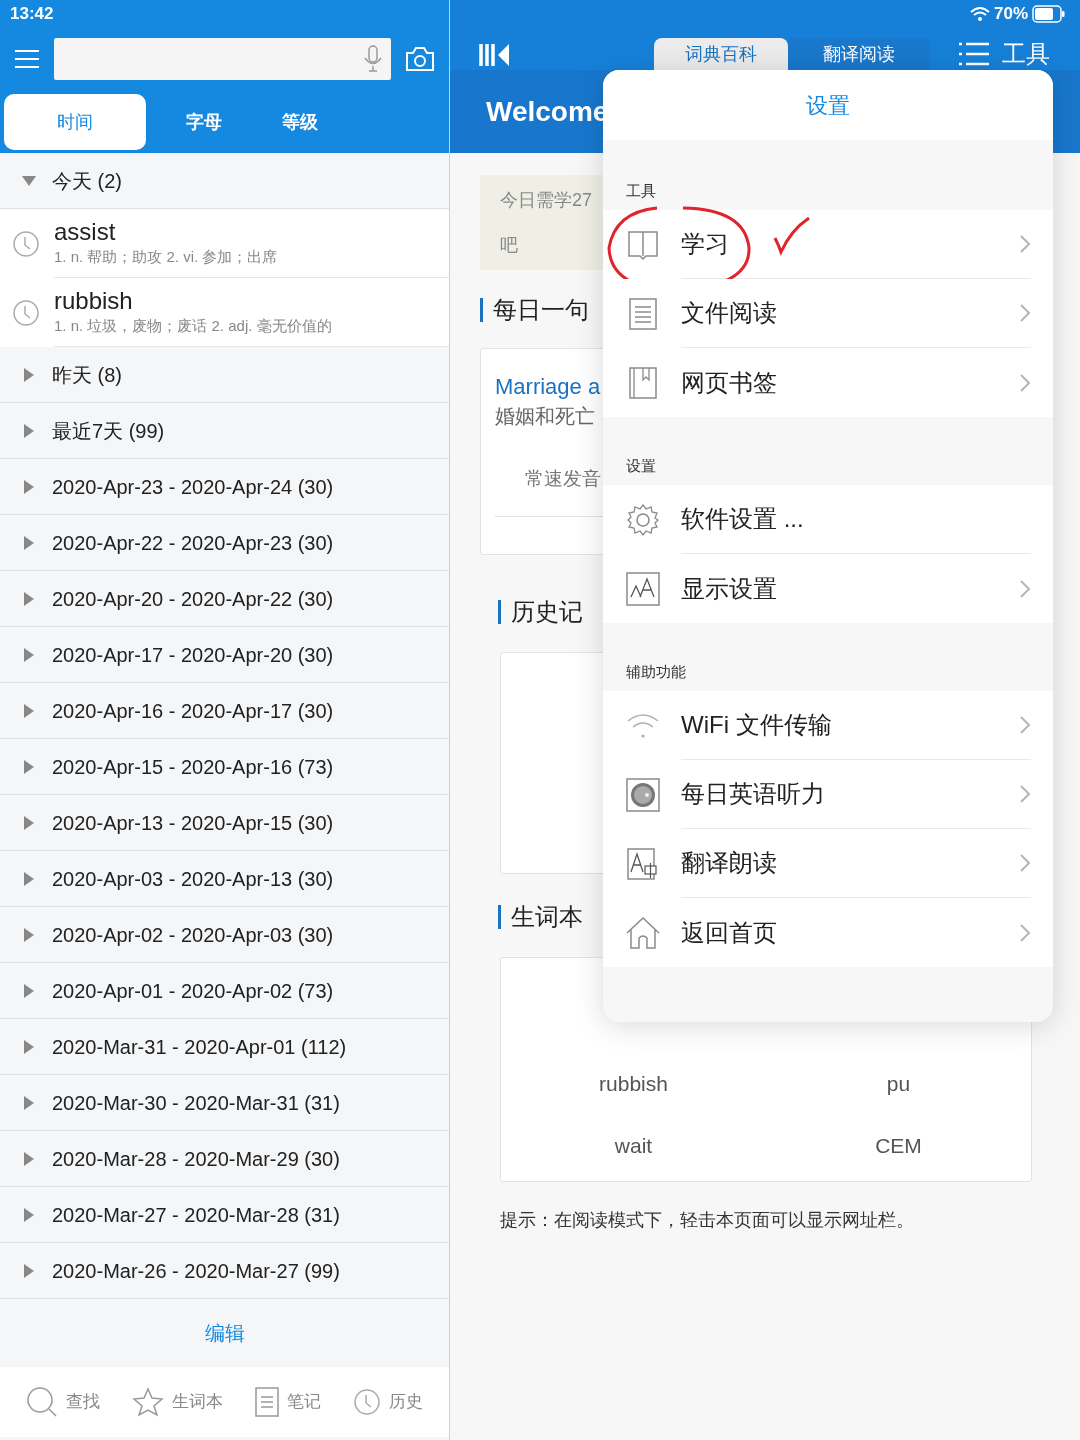 The height and width of the screenshot is (1440, 1080). What do you see at coordinates (563, 478) in the screenshot?
I see `audio-label: 常速发音` at bounding box center [563, 478].